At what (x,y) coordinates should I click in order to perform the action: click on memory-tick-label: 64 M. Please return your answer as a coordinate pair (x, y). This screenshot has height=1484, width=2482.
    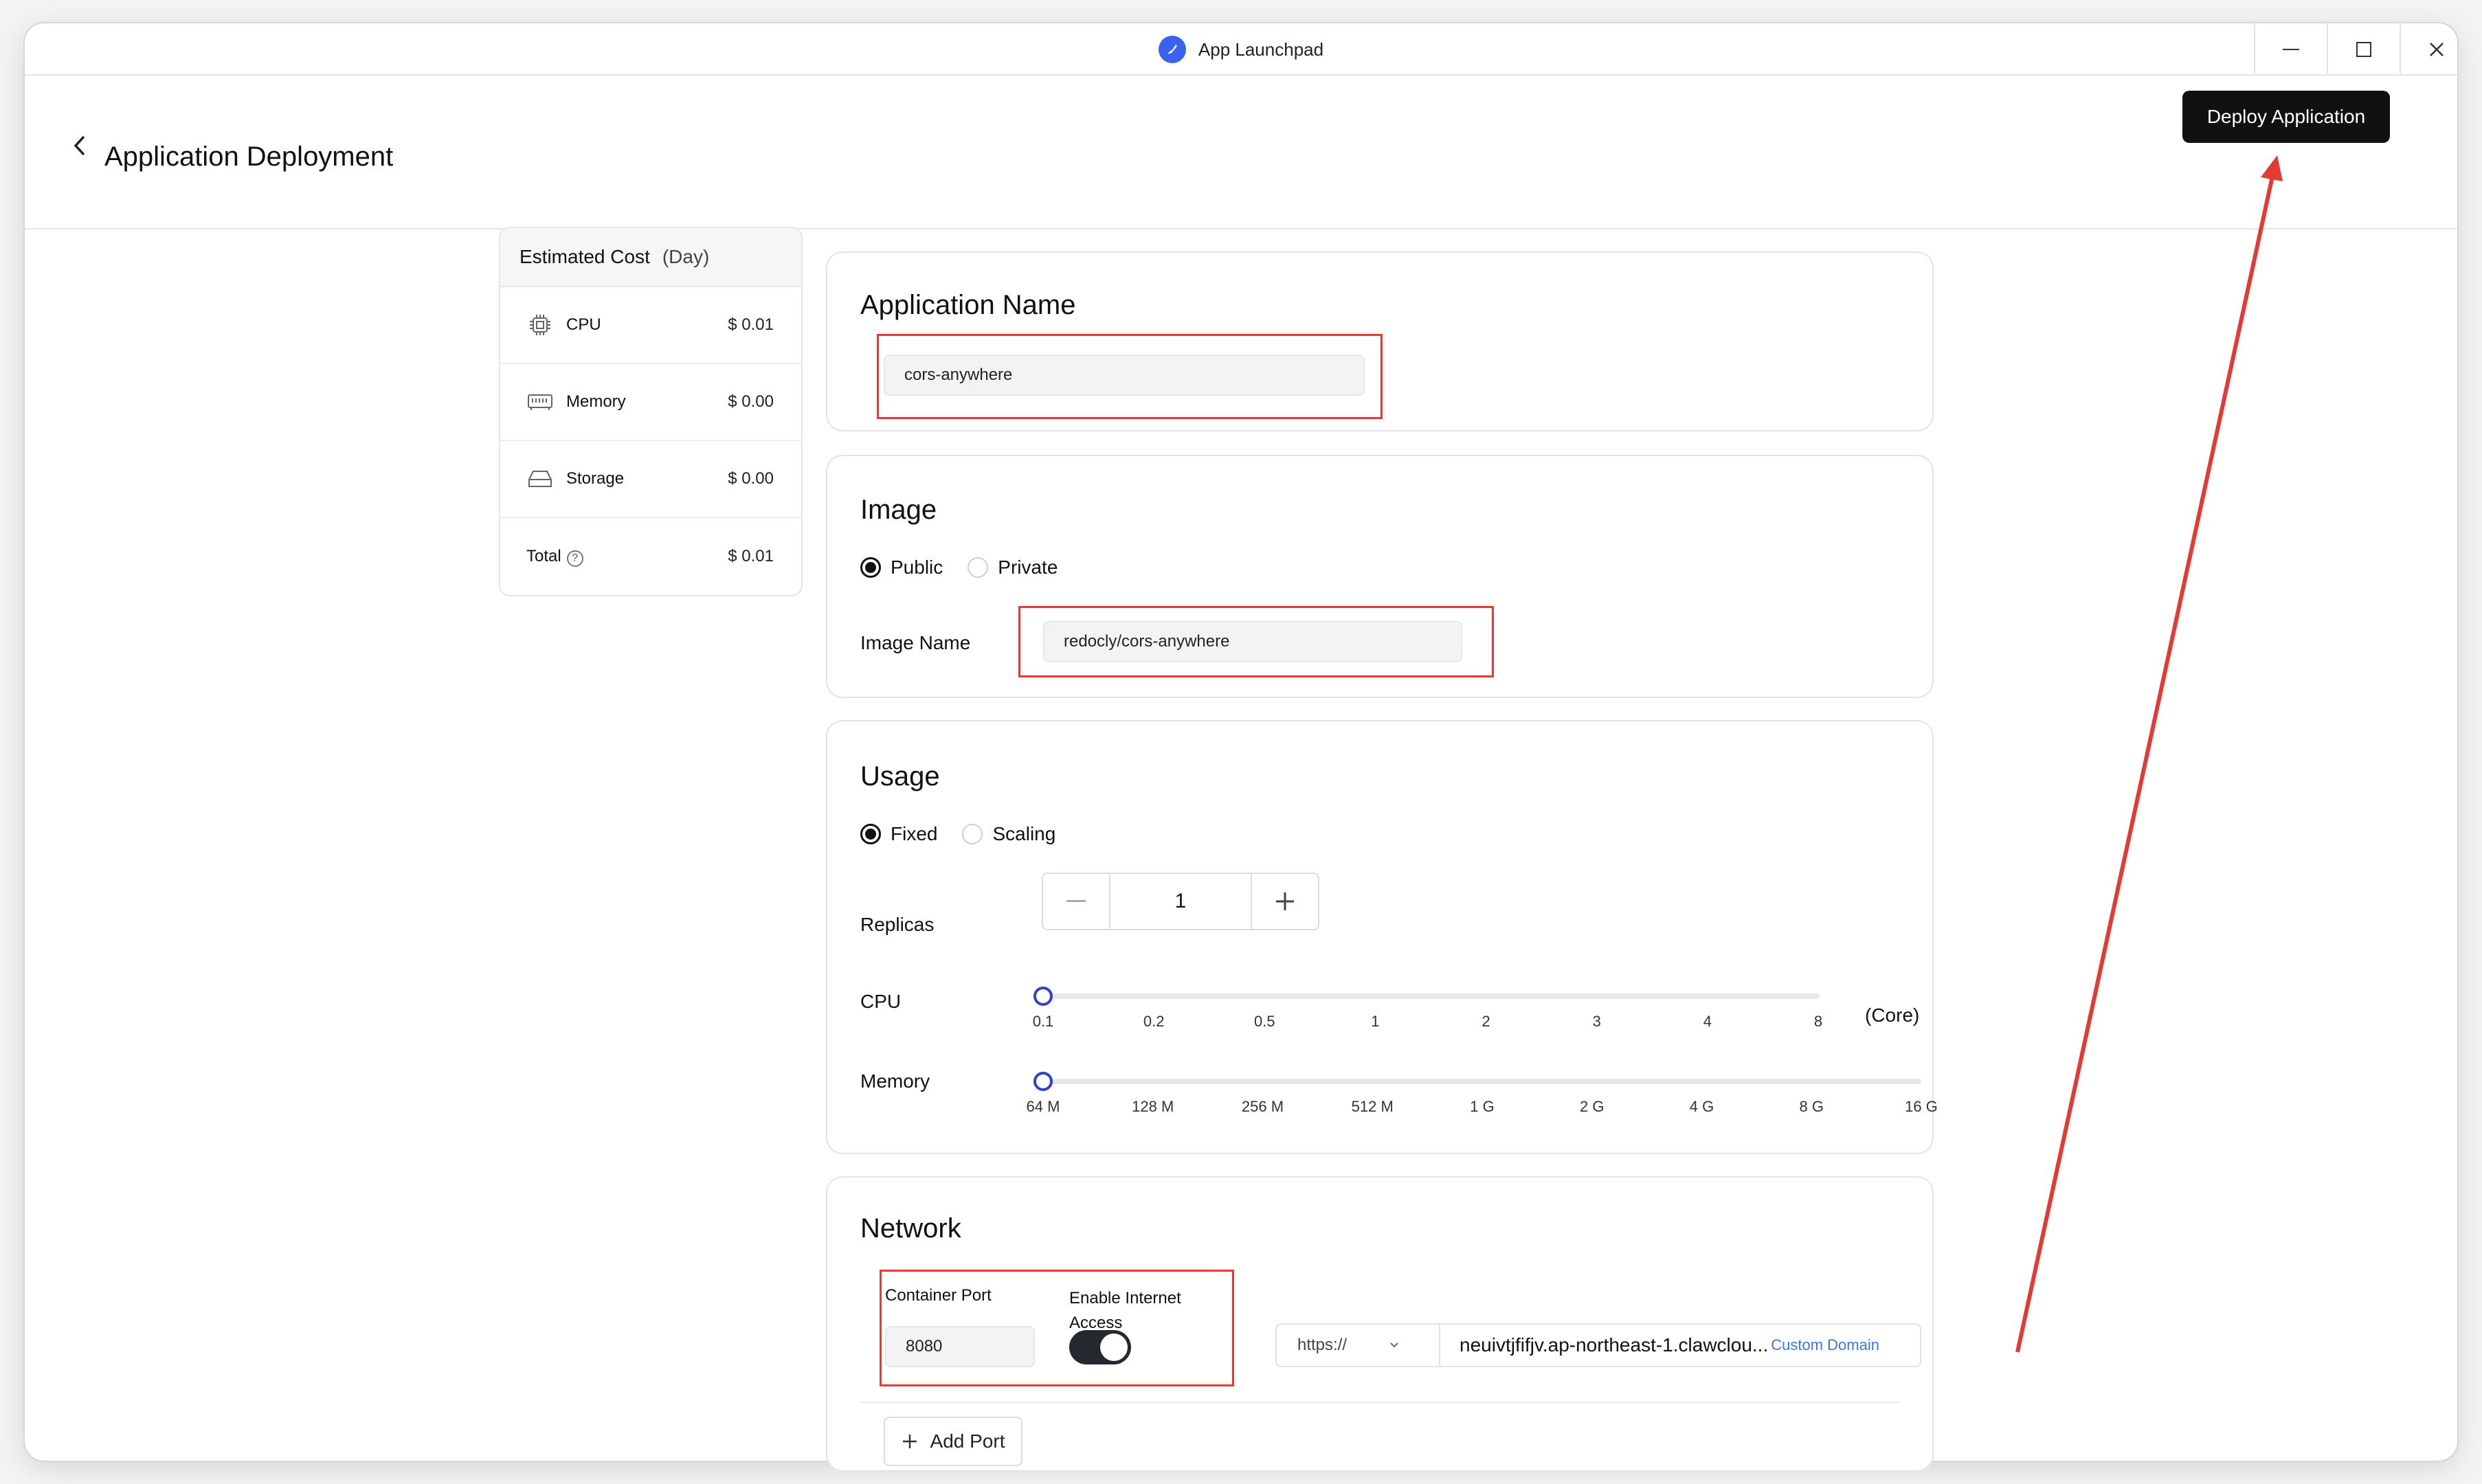
    Looking at the image, I should click on (1043, 1106).